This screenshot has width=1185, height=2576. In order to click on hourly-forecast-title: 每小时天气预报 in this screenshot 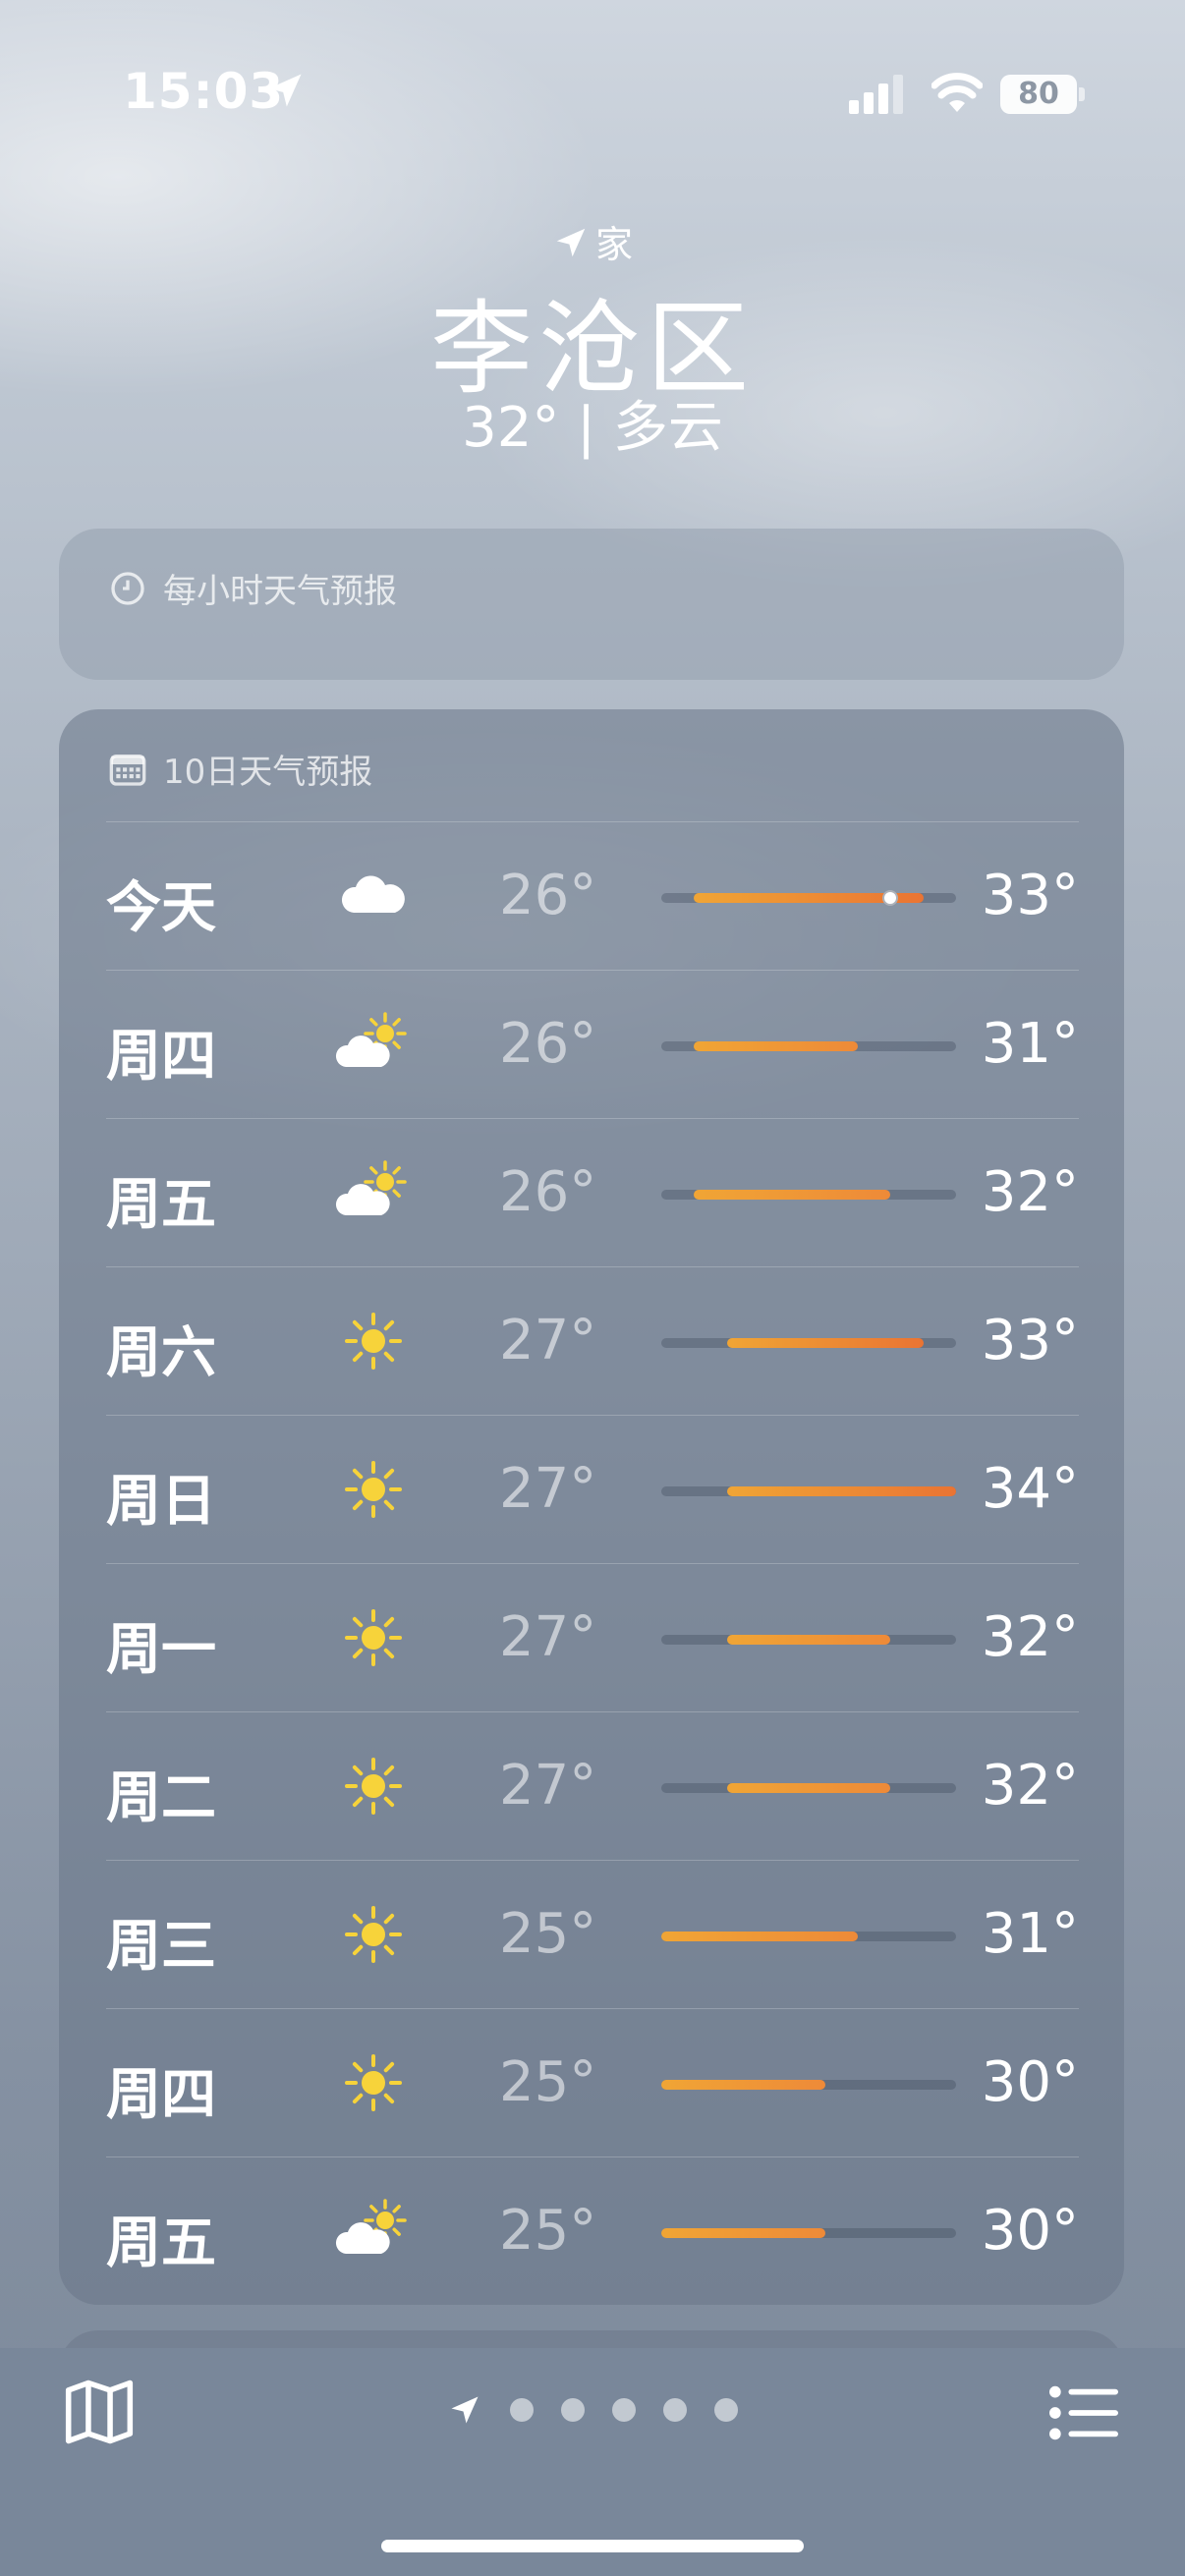, I will do `click(280, 591)`.